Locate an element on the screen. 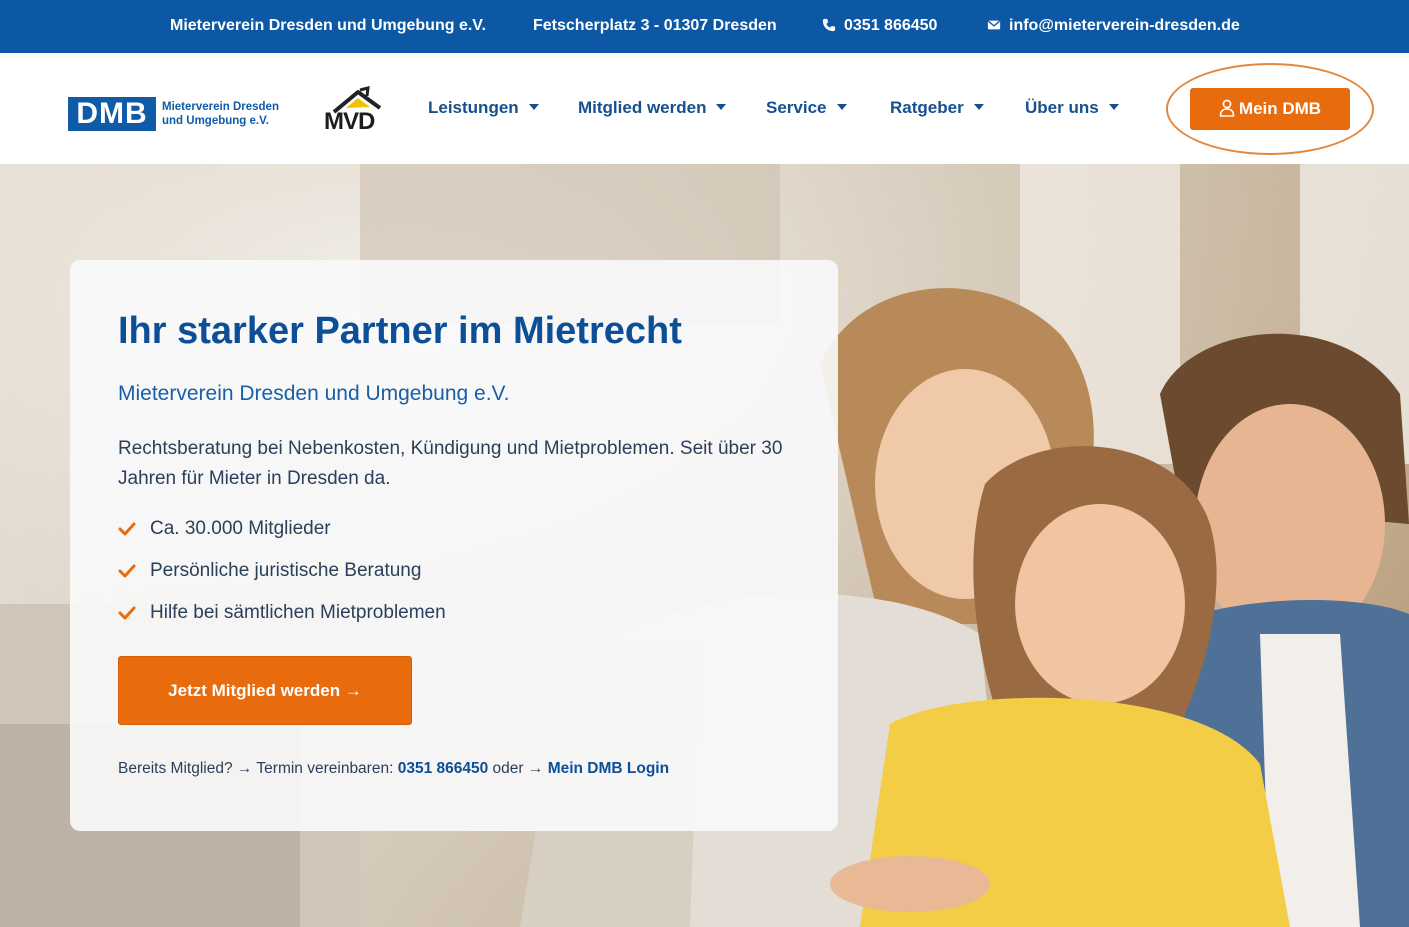 The height and width of the screenshot is (927, 1409). nav-ratgeber: Ratgeber is located at coordinates (937, 108).